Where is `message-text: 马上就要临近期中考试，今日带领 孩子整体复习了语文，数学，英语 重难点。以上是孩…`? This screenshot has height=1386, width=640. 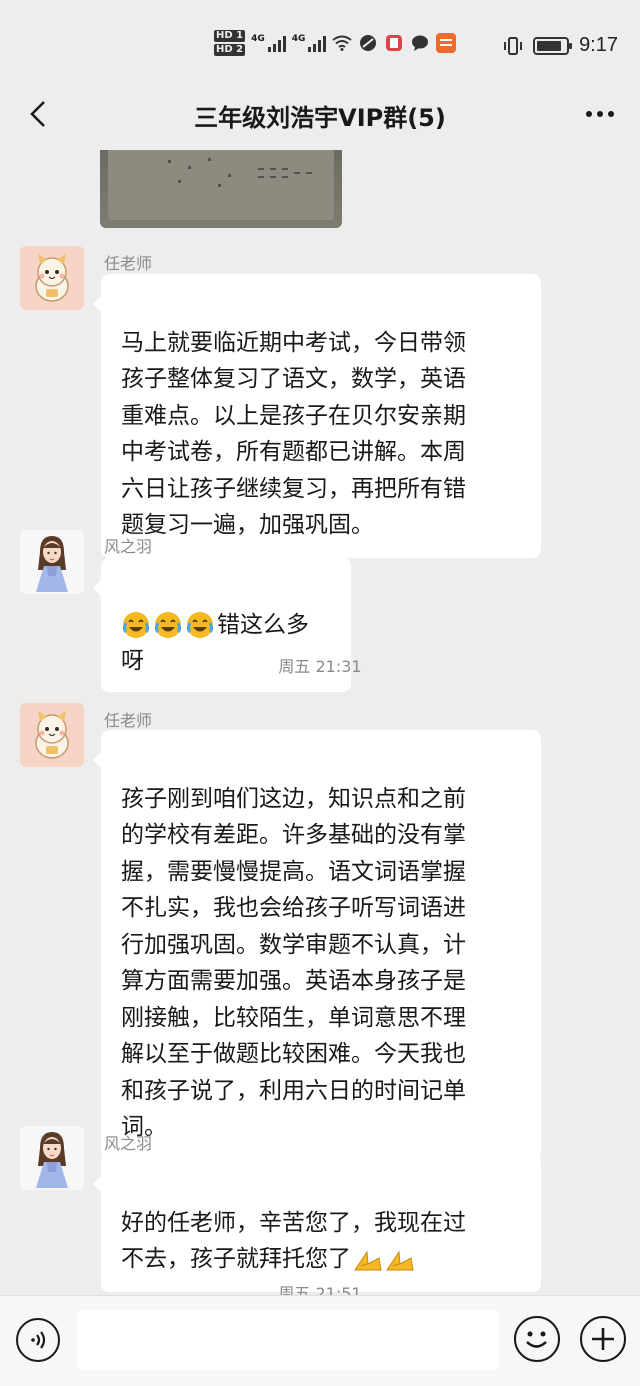 message-text: 马上就要临近期中考试，今日带领 孩子整体复习了语文，数学，英语 重难点。以上是孩… is located at coordinates (293, 434).